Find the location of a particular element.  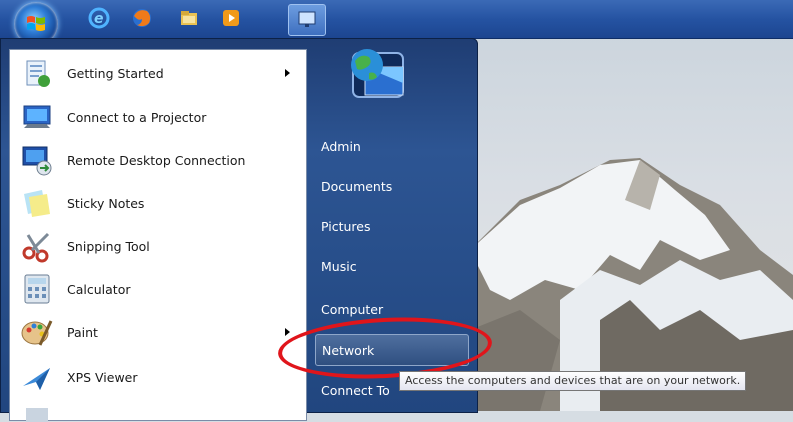

program-snipping-tool: Snipping Tool is located at coordinates (157, 246).